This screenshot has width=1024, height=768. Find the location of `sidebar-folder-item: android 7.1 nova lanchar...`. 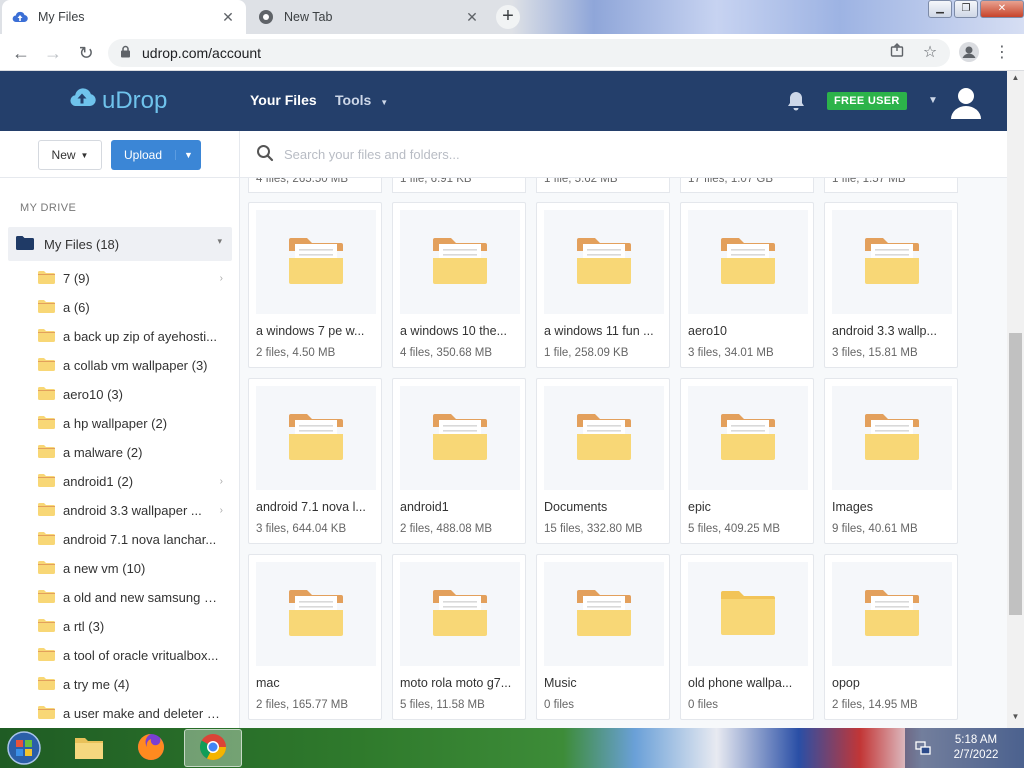

sidebar-folder-item: android 7.1 nova lanchar... is located at coordinates (119, 539).